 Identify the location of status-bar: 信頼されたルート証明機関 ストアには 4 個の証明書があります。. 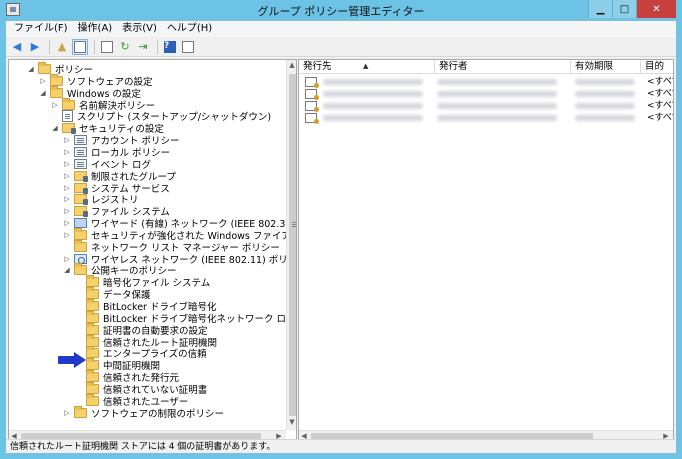
(341, 446).